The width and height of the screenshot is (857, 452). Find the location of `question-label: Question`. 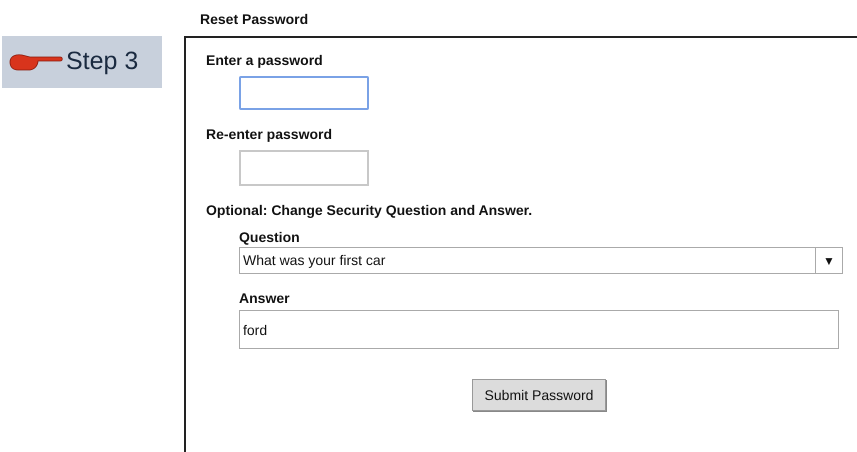

question-label: Question is located at coordinates (270, 237).